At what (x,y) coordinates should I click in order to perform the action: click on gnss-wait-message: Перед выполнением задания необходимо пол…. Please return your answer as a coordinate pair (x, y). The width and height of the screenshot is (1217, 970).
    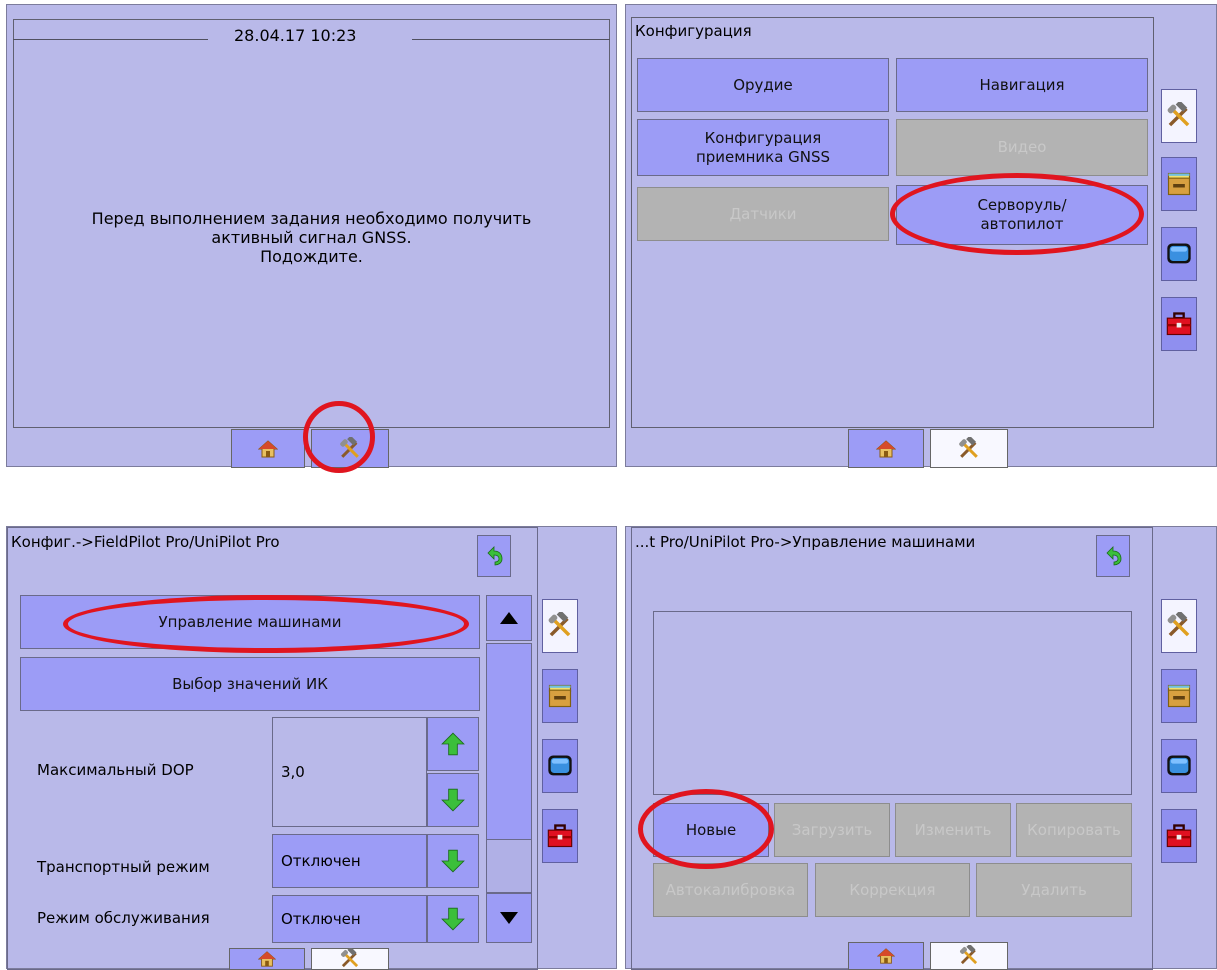
    Looking at the image, I should click on (311, 237).